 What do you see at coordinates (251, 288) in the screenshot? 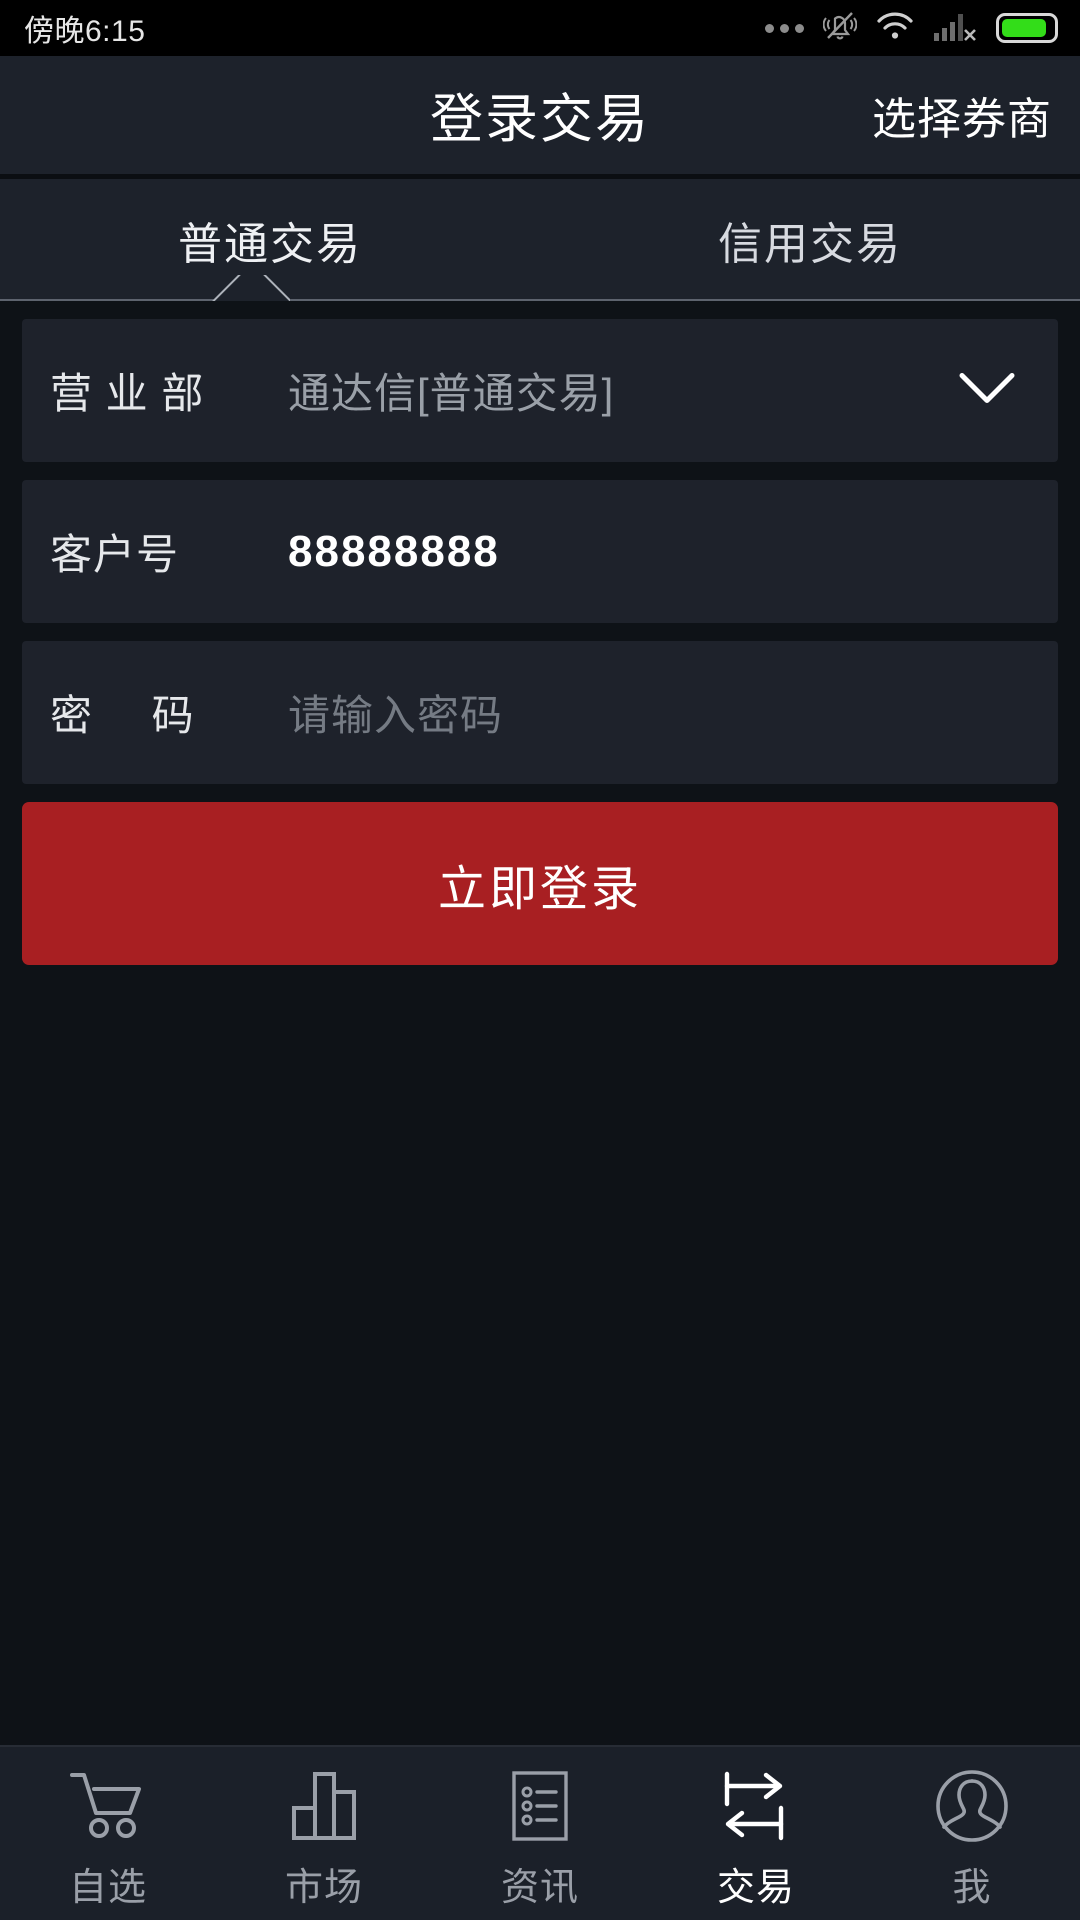
I see `active-tab-indicator` at bounding box center [251, 288].